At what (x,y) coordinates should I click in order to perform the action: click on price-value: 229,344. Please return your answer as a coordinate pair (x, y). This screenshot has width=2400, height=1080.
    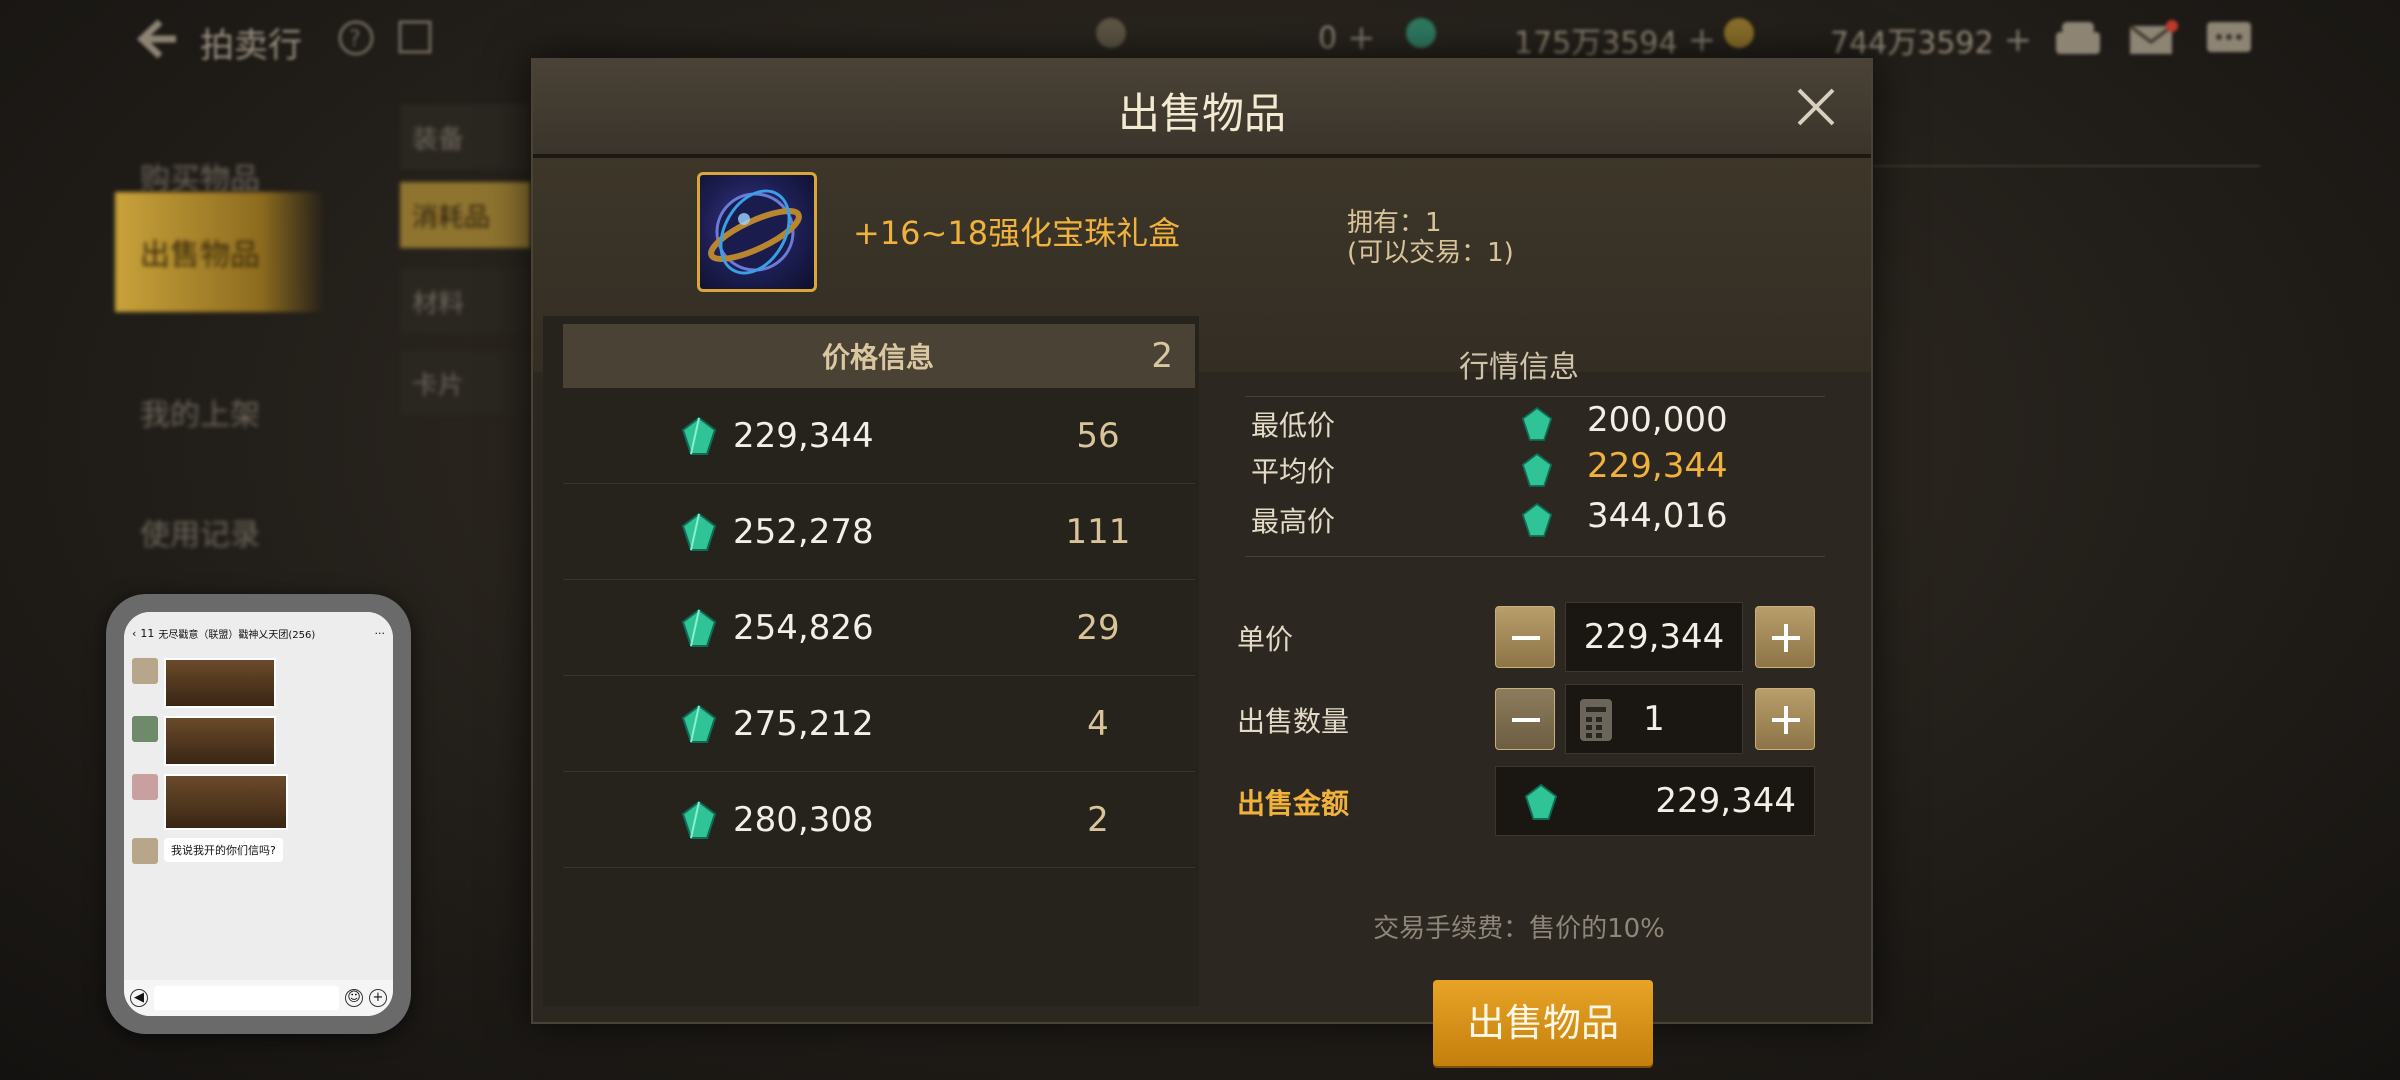
    Looking at the image, I should click on (803, 436).